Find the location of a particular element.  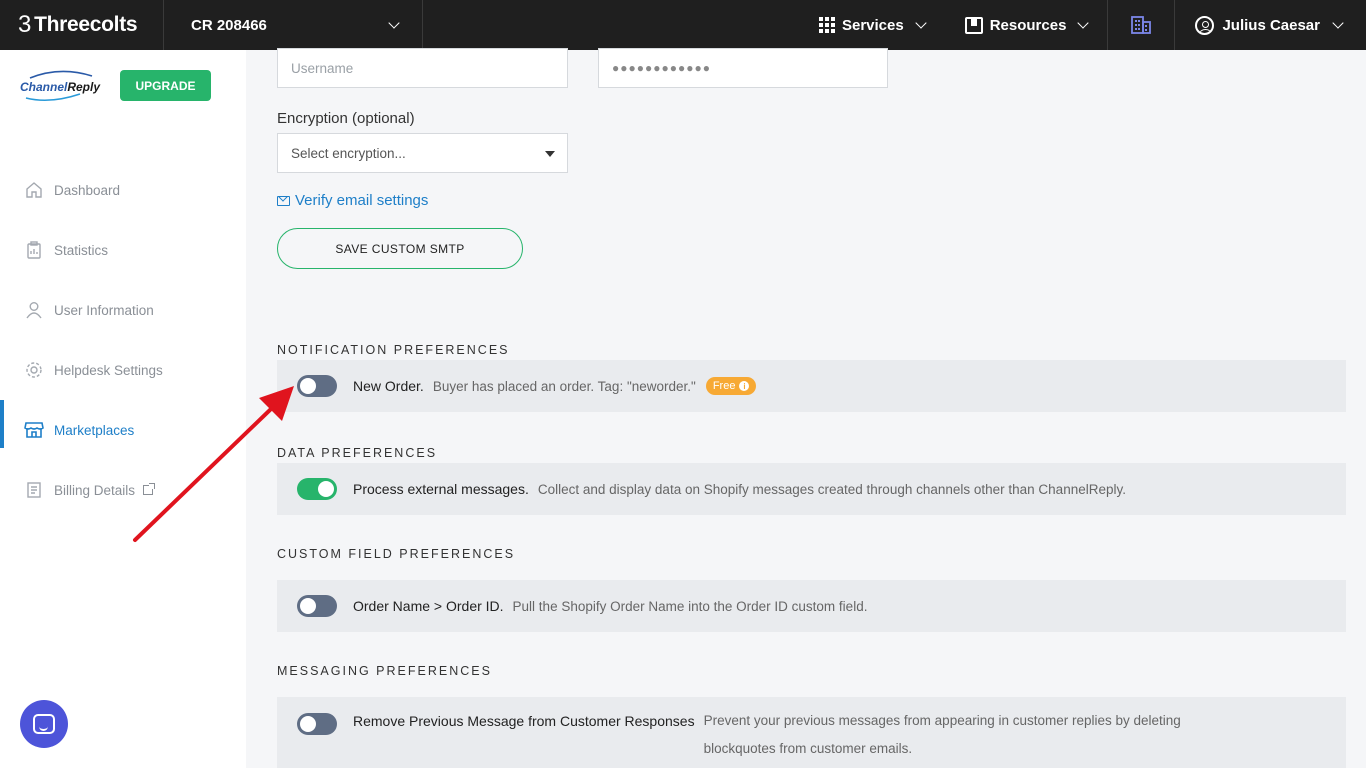

password-input: ●●●●●●●●●●●● is located at coordinates (743, 68).